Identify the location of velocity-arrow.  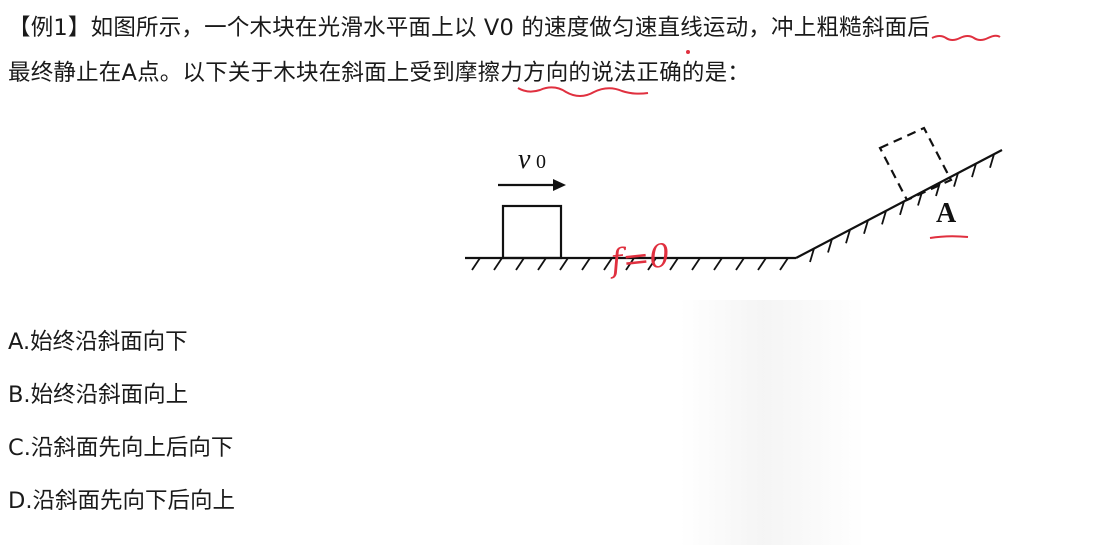
(532, 185).